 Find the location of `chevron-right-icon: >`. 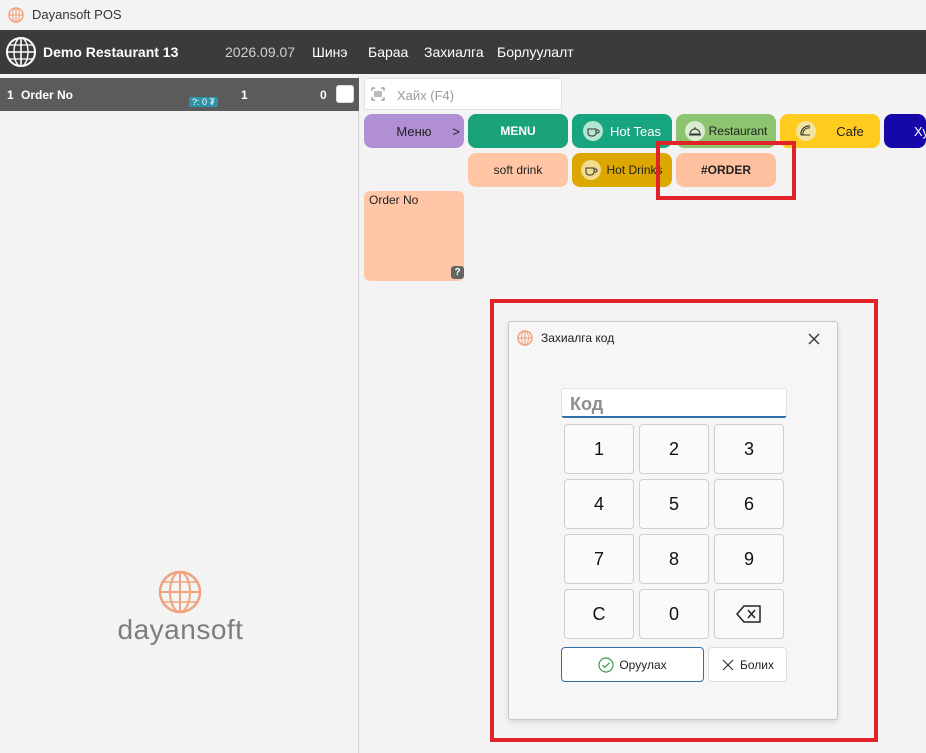

chevron-right-icon: > is located at coordinates (456, 131).